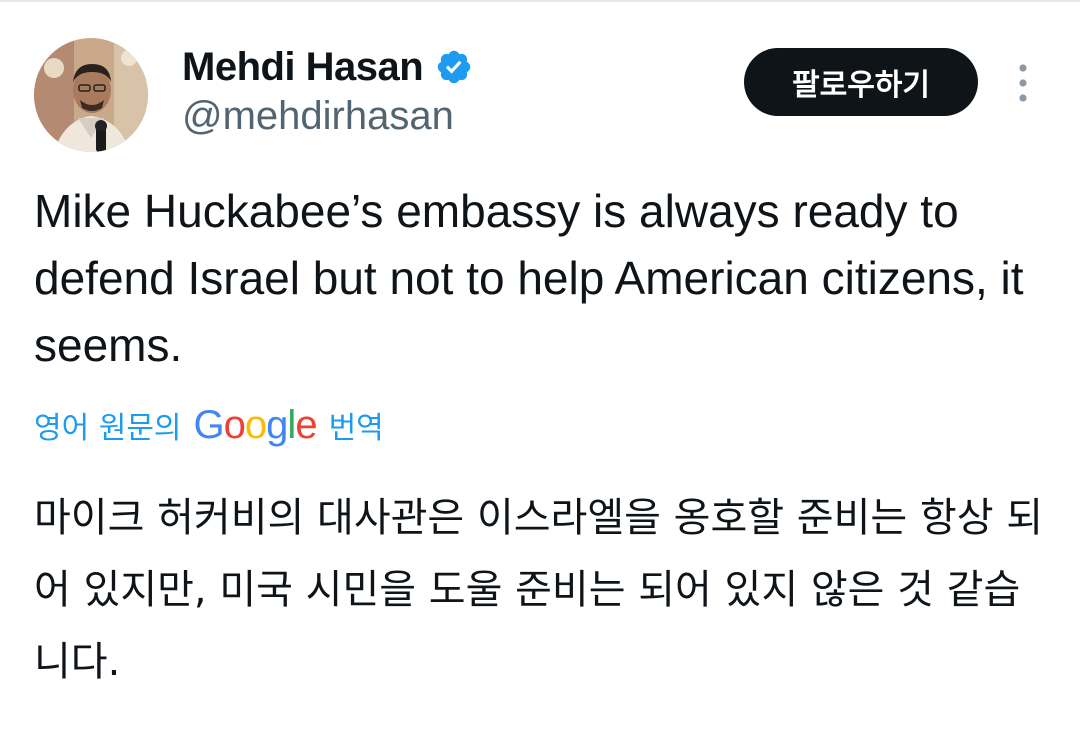 This screenshot has width=1080, height=733. I want to click on author-handle: @mehdirhasan, so click(318, 116).